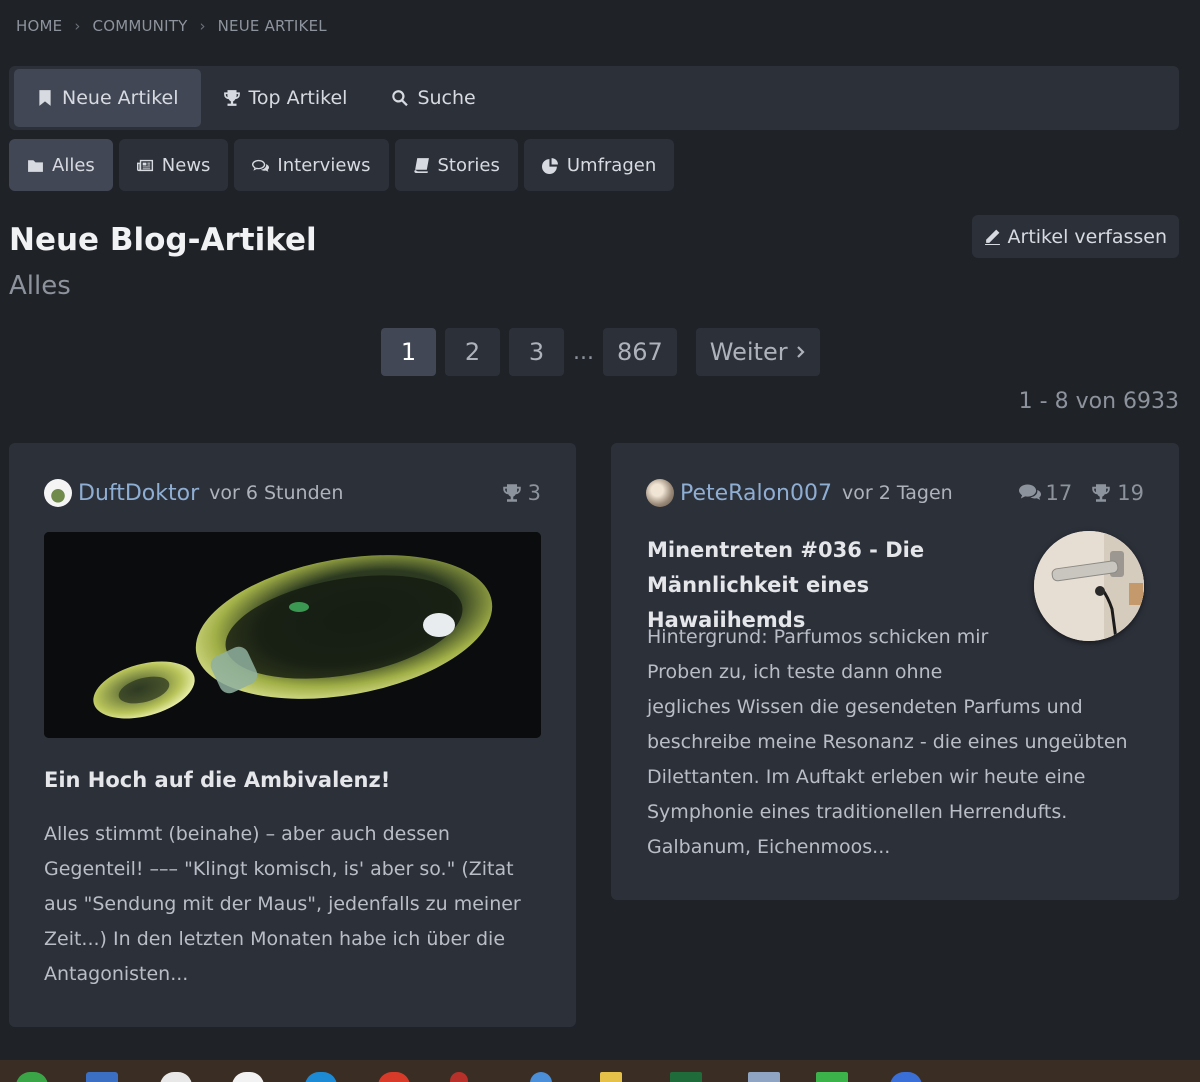 The height and width of the screenshot is (1082, 1200). What do you see at coordinates (468, 165) in the screenshot?
I see `category-label: Stories` at bounding box center [468, 165].